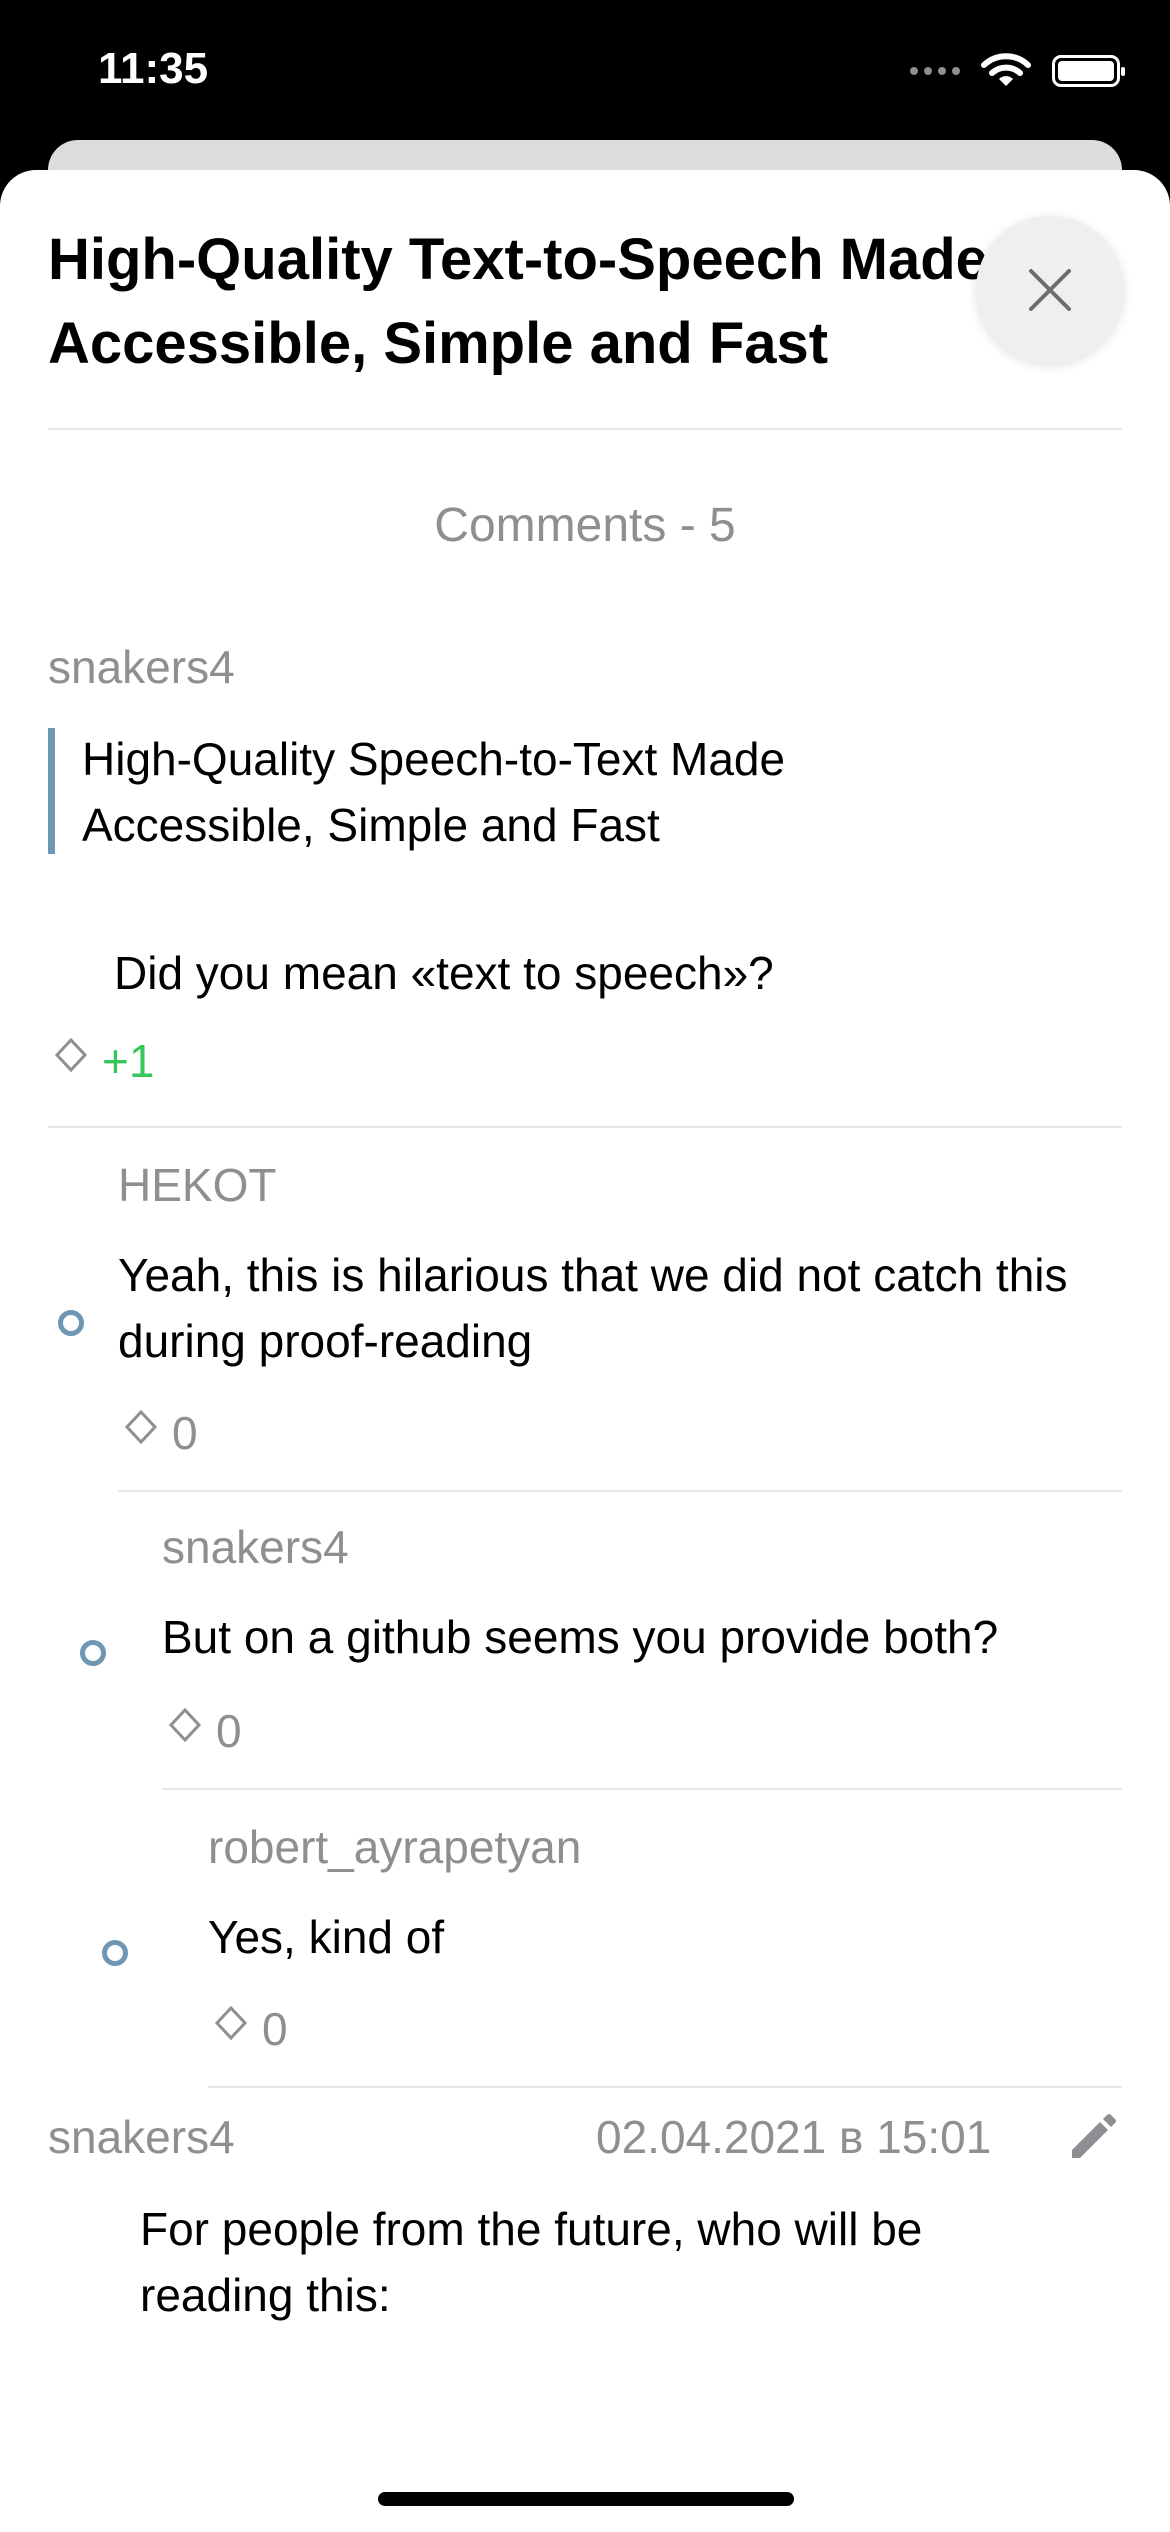  I want to click on comment-author: HEKOT, so click(197, 1185).